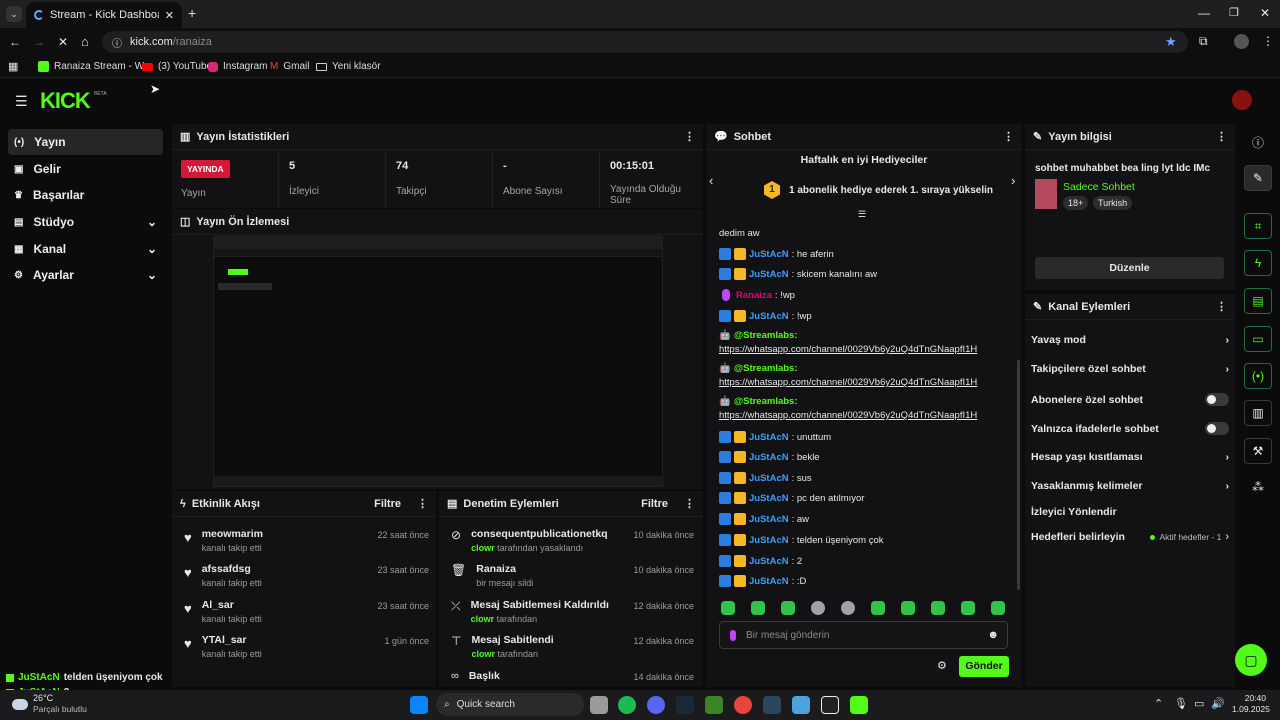 This screenshot has width=1280, height=720. I want to click on sidebar-item-gelir: ▣ Gelir, so click(85, 169).